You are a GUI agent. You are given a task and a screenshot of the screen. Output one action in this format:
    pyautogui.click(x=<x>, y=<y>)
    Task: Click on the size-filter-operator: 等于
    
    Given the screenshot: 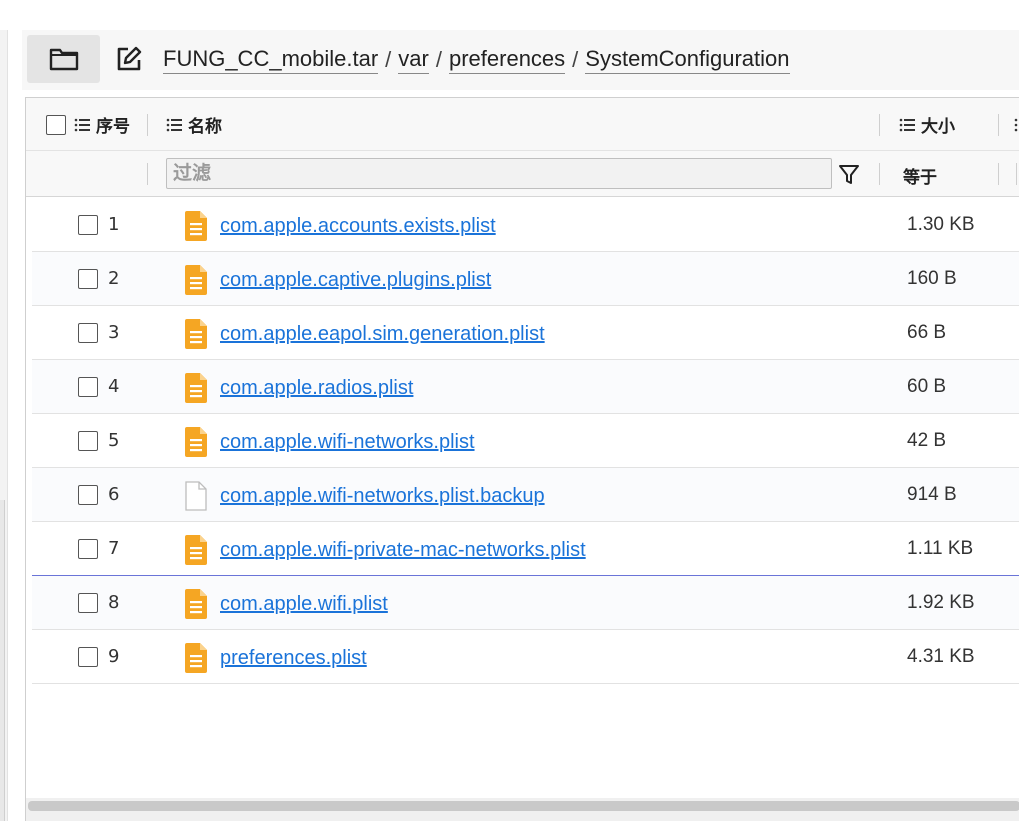 What is the action you would take?
    pyautogui.click(x=920, y=175)
    